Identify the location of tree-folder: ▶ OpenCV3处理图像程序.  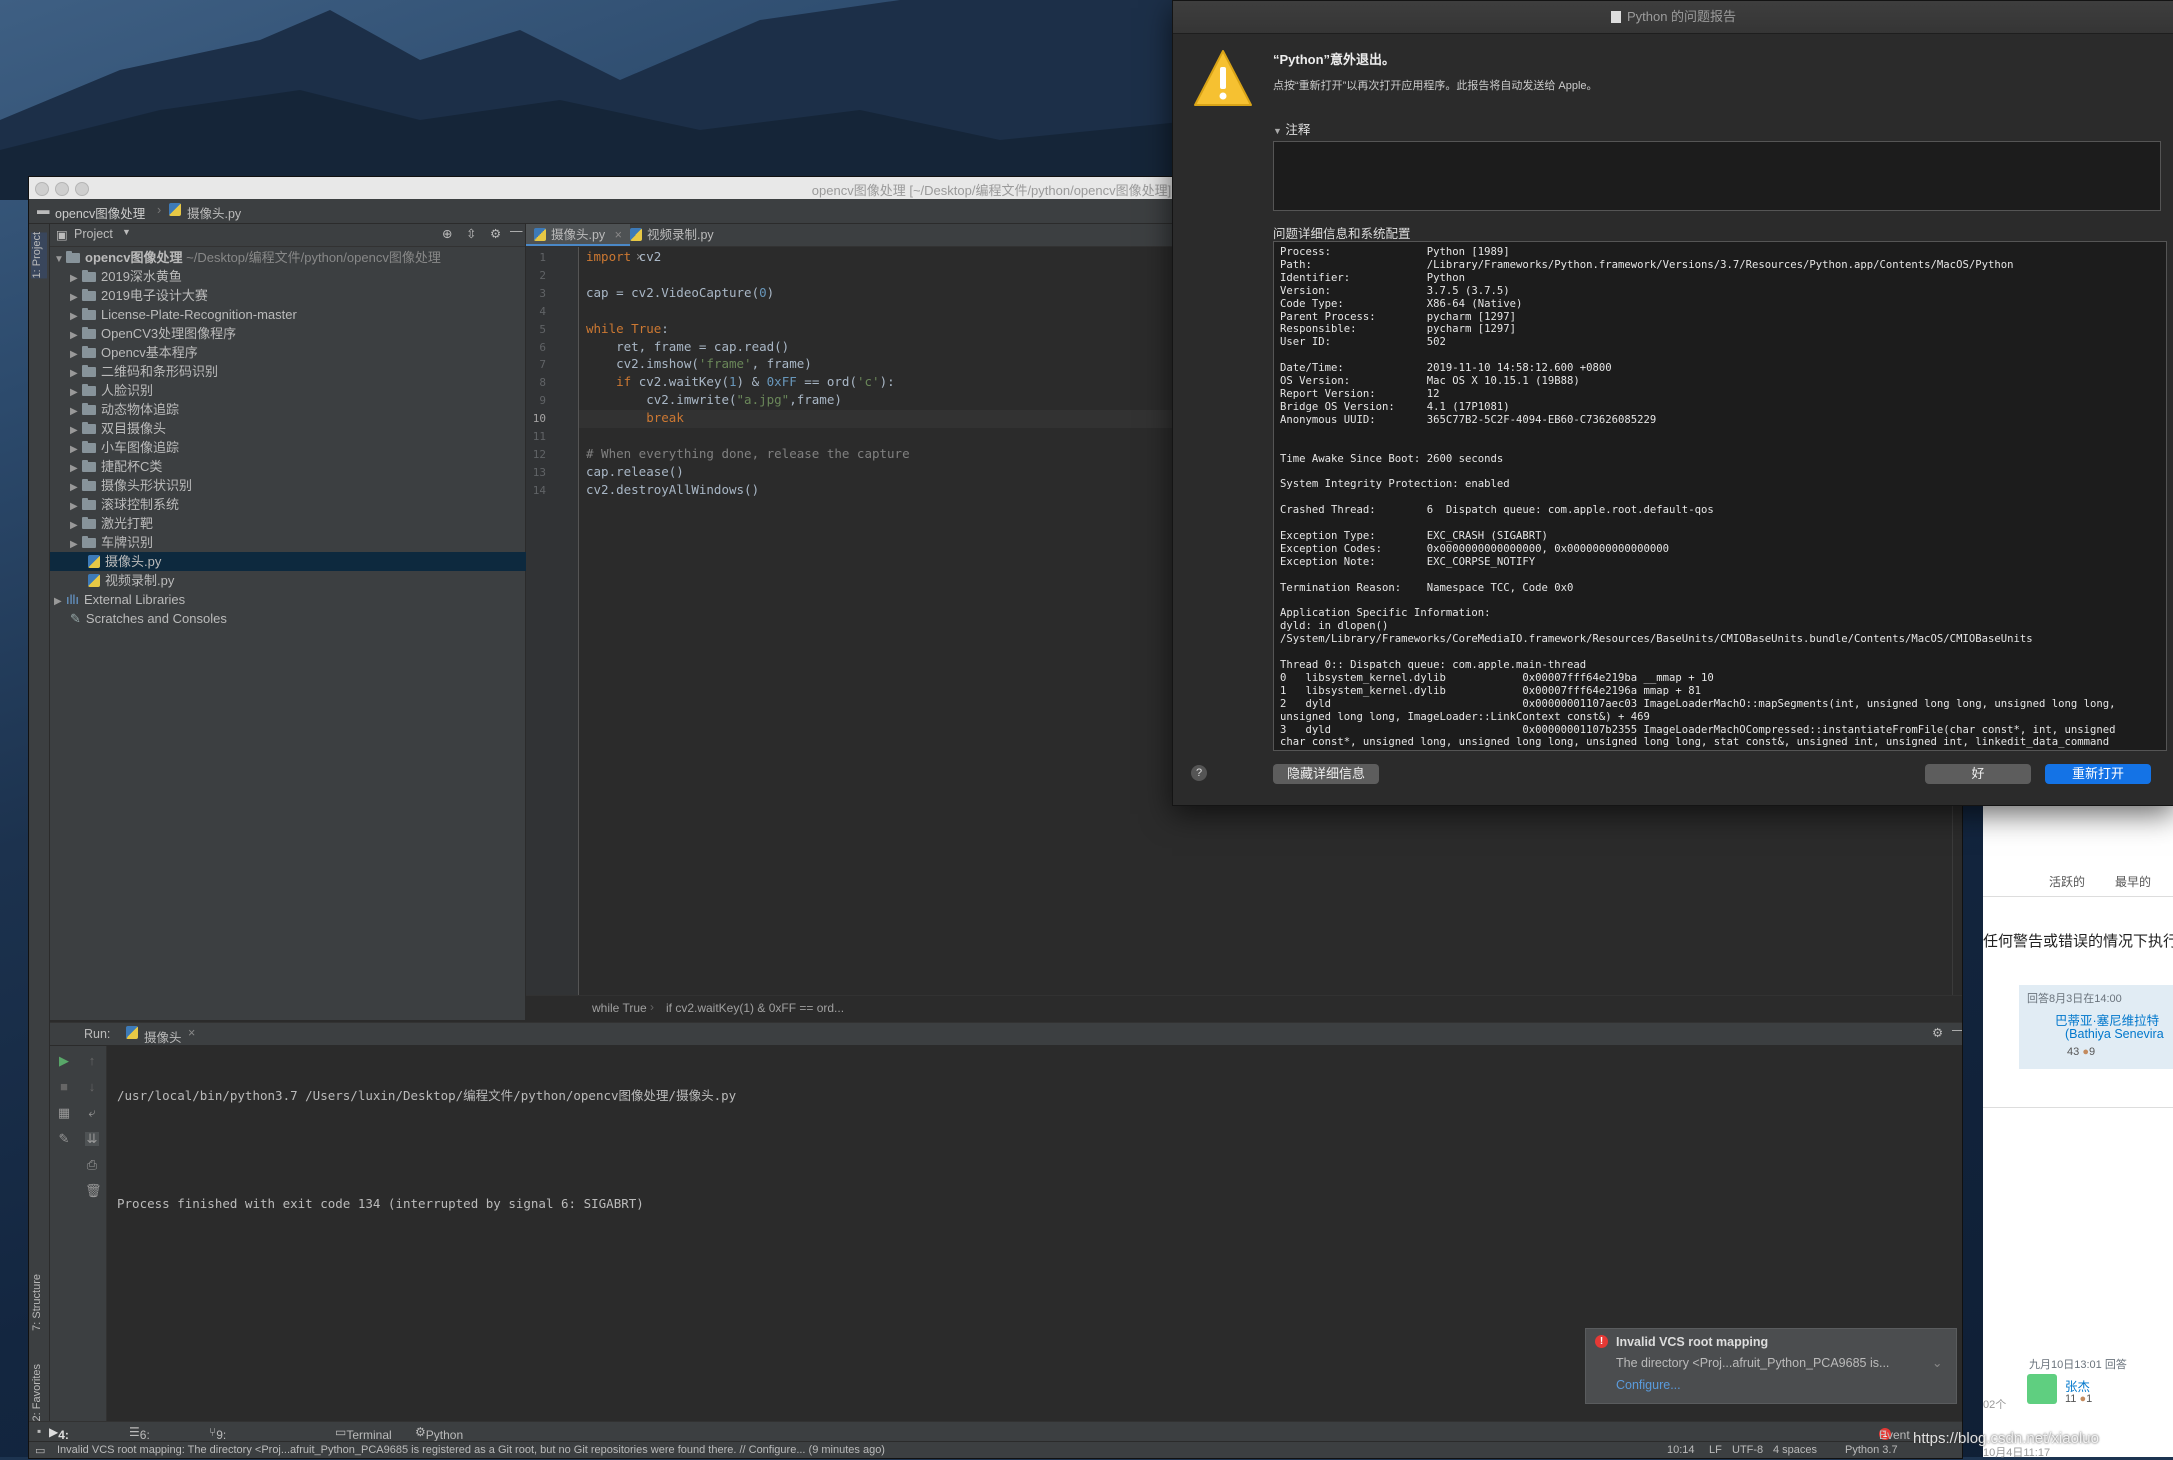
(297, 333).